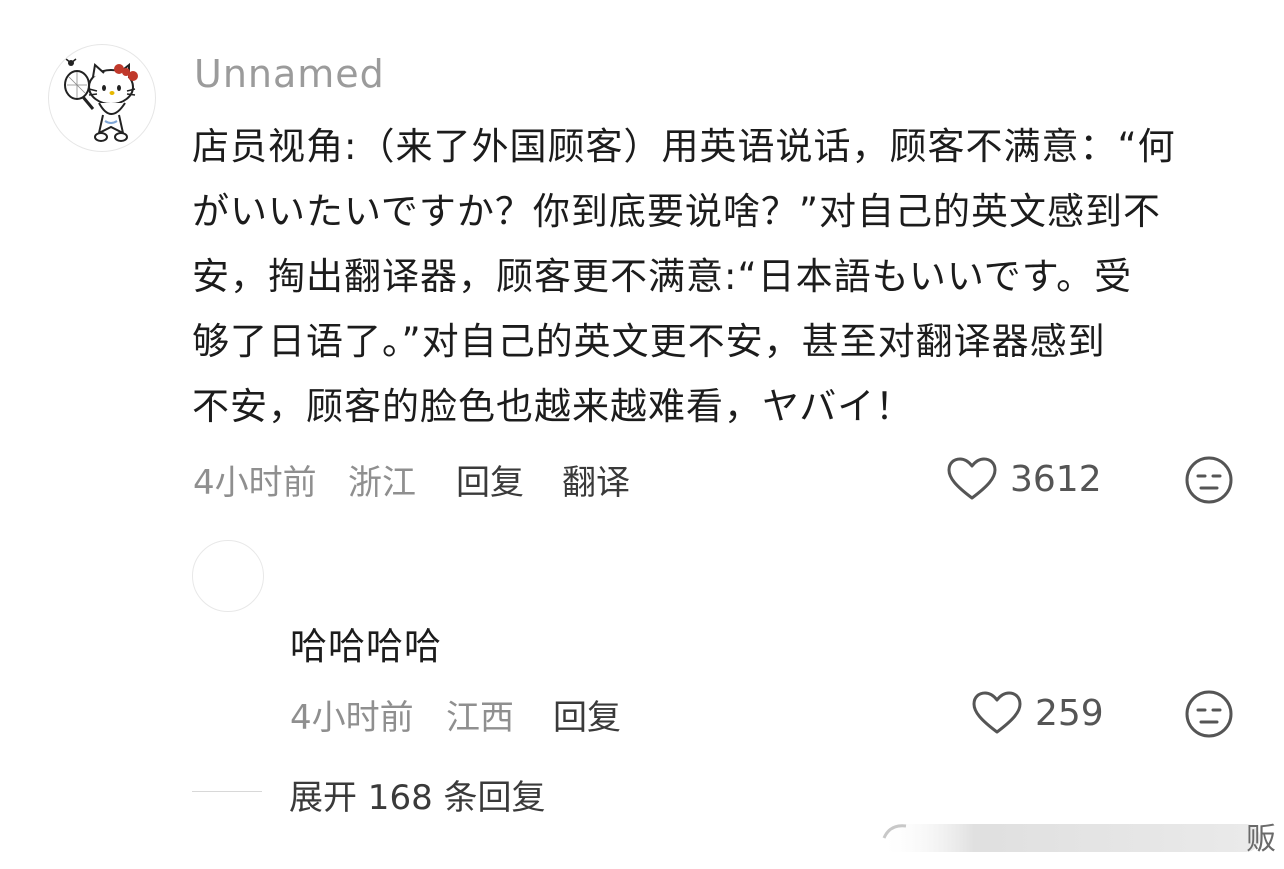  Describe the element at coordinates (1070, 838) in the screenshot. I see `watermark-logo` at that location.